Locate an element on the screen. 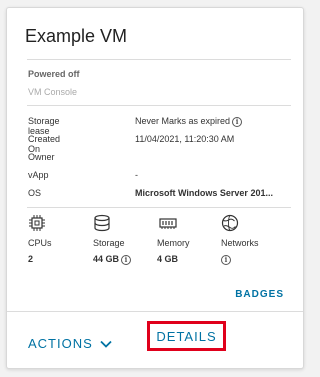 Image resolution: width=320 pixels, height=377 pixels. cpu-icon is located at coordinates (37, 223).